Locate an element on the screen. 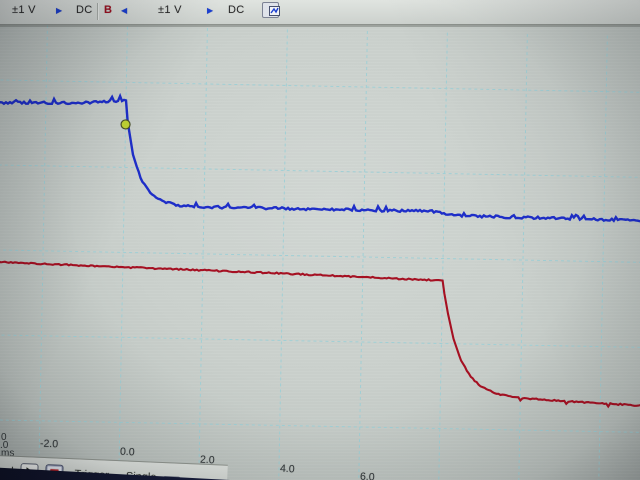 This screenshot has width=640, height=480. window-icon is located at coordinates (274, 11).